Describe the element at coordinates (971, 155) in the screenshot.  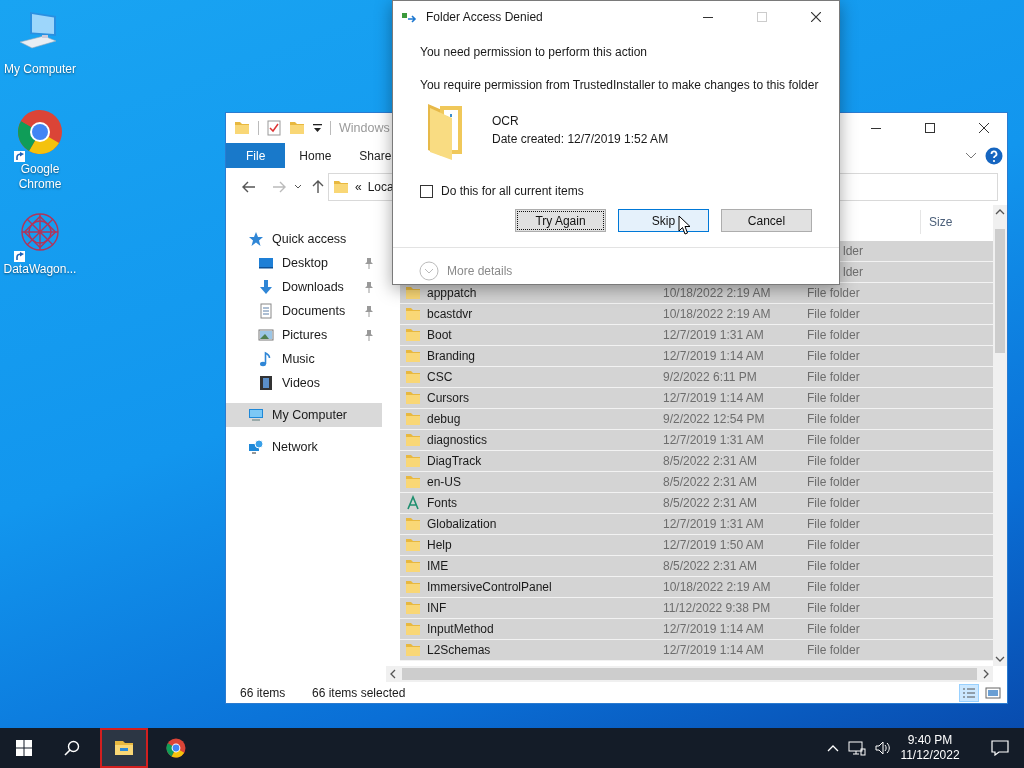
I see `expand-ribbon-icon` at that location.